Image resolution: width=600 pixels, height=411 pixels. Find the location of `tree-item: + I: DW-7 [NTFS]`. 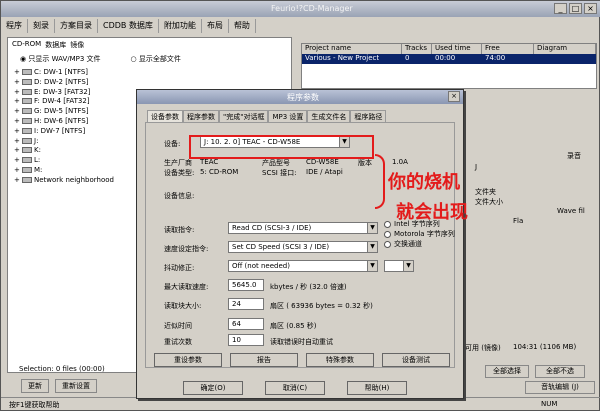

tree-item: + I: DW-7 [NTFS] is located at coordinates (64, 132).